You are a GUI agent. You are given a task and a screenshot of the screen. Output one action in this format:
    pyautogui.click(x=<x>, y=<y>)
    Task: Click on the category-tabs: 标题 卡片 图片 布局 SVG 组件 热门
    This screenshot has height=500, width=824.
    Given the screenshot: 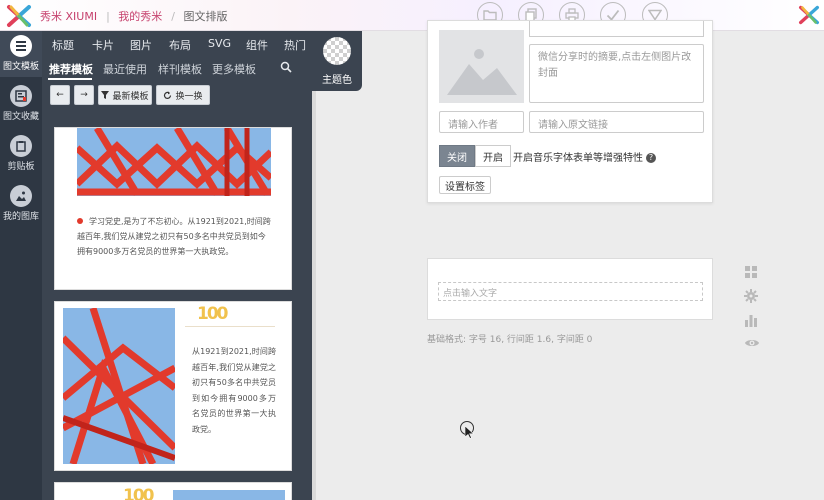 What is the action you would take?
    pyautogui.click(x=177, y=43)
    